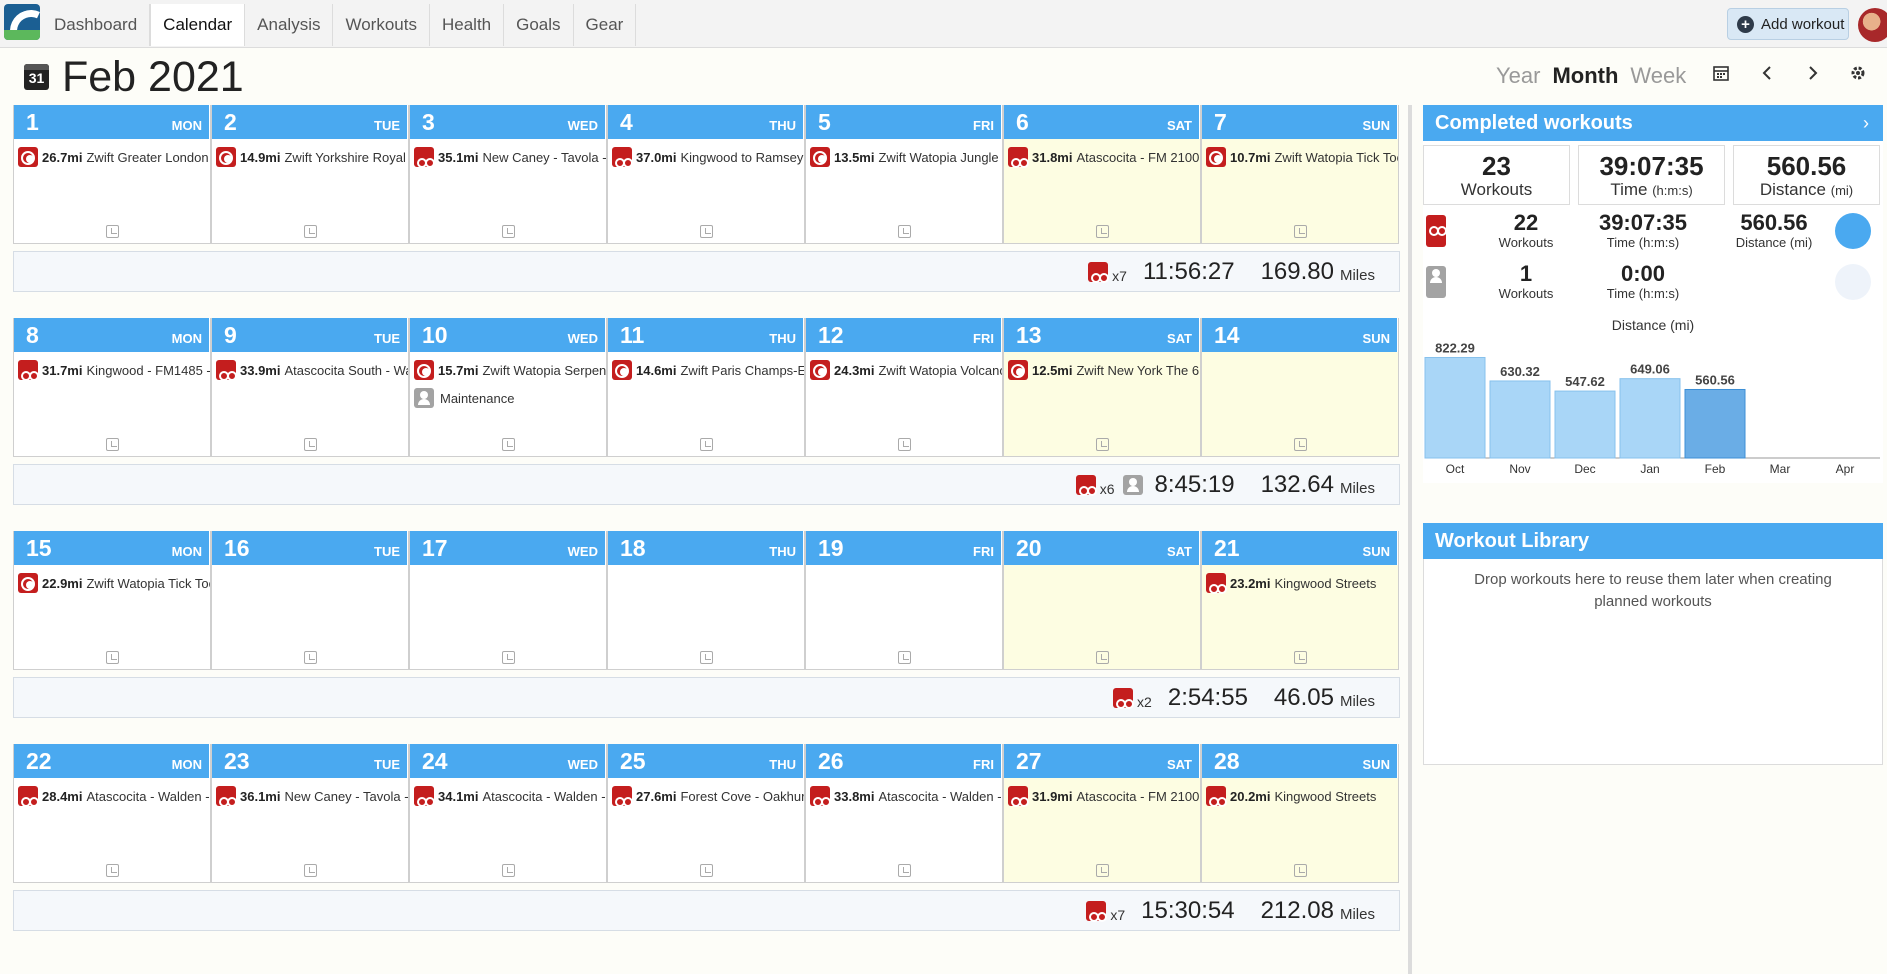  What do you see at coordinates (904, 370) in the screenshot?
I see `workout-entry: 24.3miZwift Watopia Volcano Circuit` at bounding box center [904, 370].